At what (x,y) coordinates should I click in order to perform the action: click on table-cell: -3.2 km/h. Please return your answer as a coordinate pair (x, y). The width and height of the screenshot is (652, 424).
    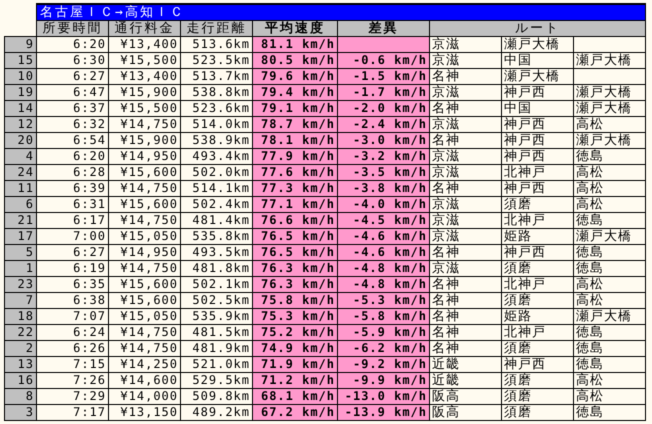
    Looking at the image, I should click on (384, 156).